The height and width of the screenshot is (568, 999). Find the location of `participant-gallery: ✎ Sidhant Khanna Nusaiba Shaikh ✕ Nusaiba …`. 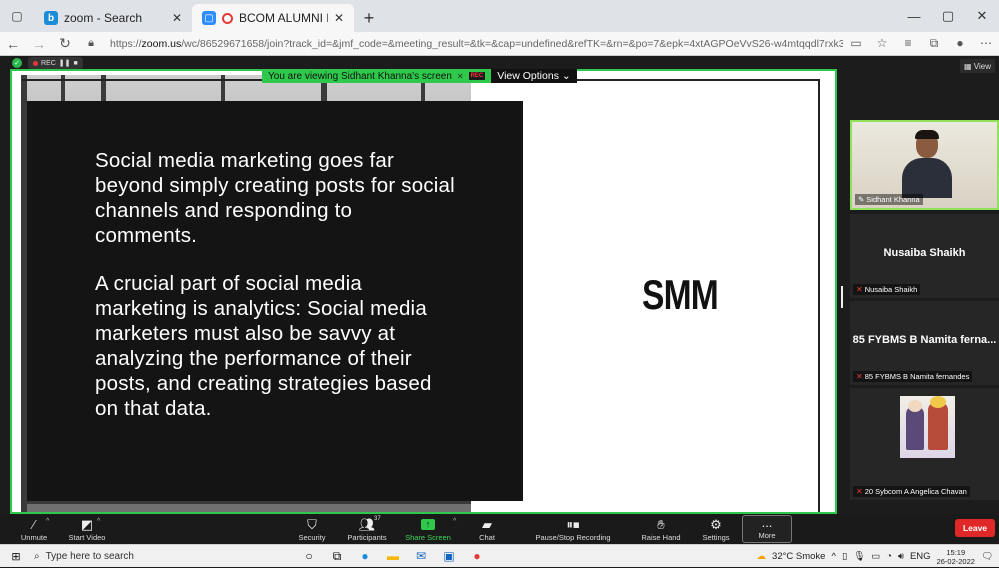

participant-gallery: ✎ Sidhant Khanna Nusaiba Shaikh ✕ Nusaiba … is located at coordinates (924, 338).